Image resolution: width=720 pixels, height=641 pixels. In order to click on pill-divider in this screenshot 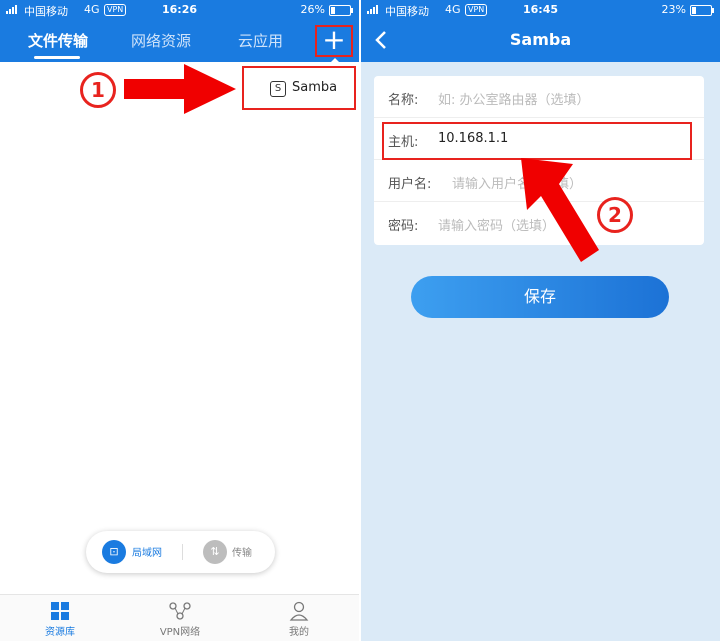, I will do `click(182, 552)`.